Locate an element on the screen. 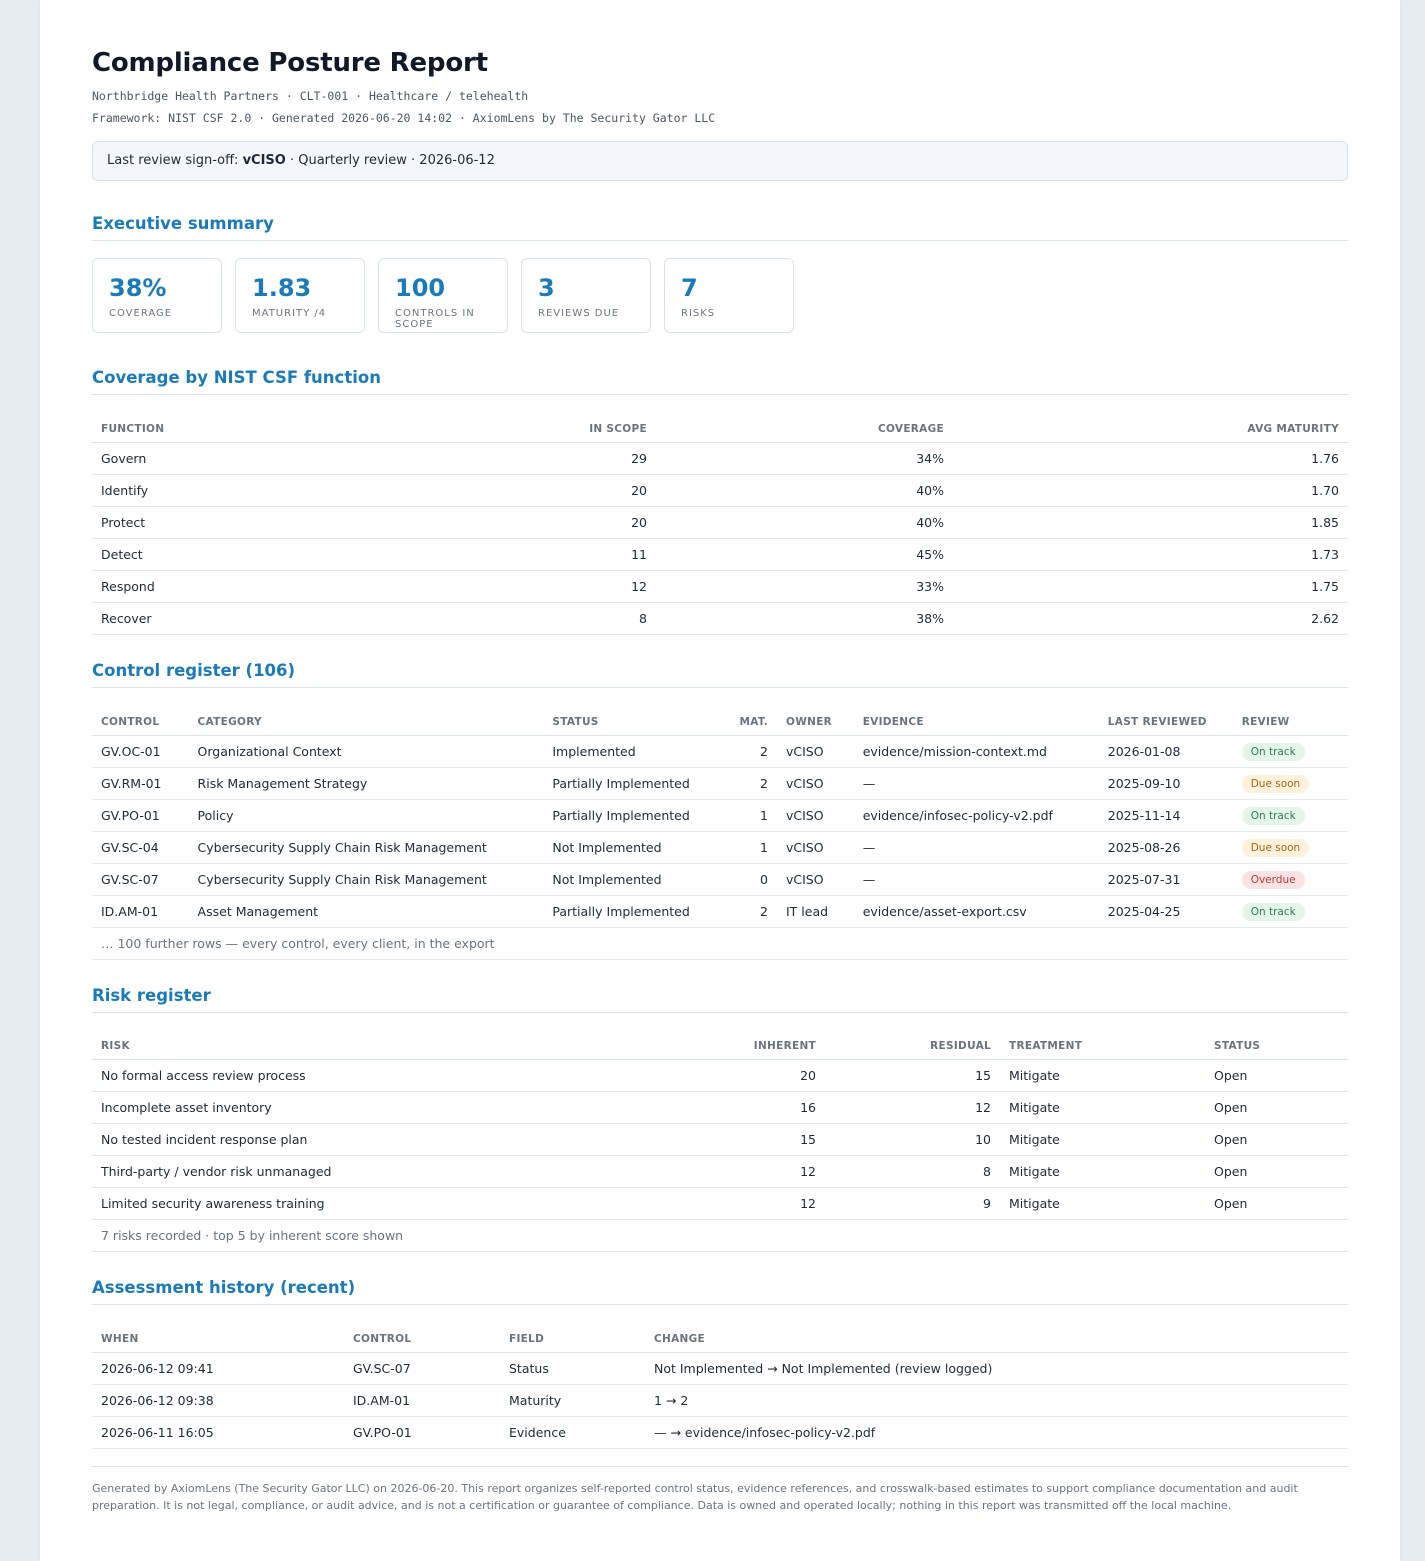  table-cell: Due soon is located at coordinates (1290, 847).